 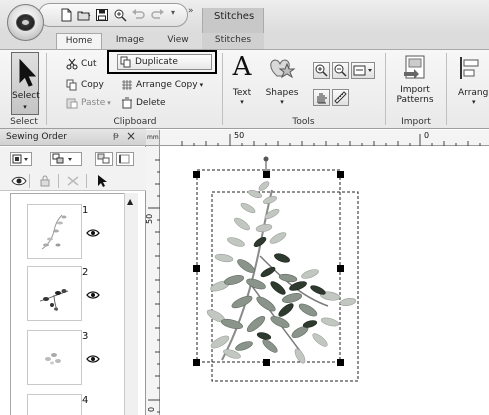 What do you see at coordinates (178, 41) in the screenshot?
I see `tab-view: View` at bounding box center [178, 41].